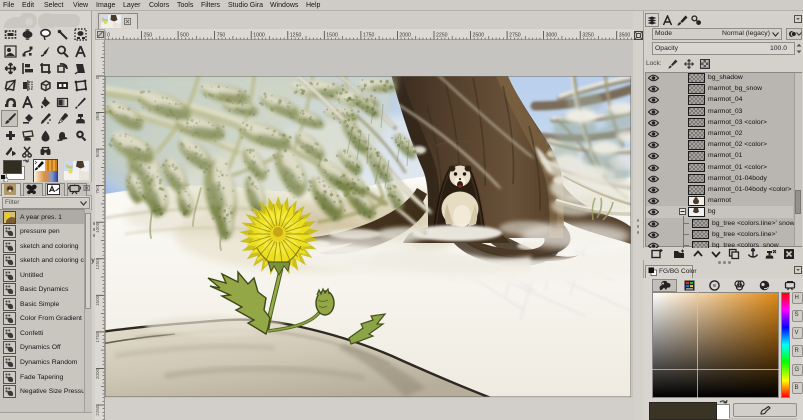 The width and height of the screenshot is (803, 420). I want to click on svg-text: 3000, so click(552, 36).